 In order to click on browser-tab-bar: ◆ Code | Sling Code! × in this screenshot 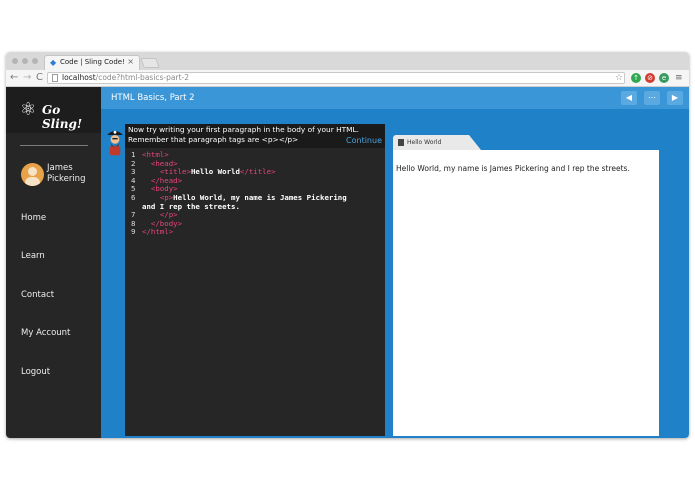, I will do `click(347, 61)`.